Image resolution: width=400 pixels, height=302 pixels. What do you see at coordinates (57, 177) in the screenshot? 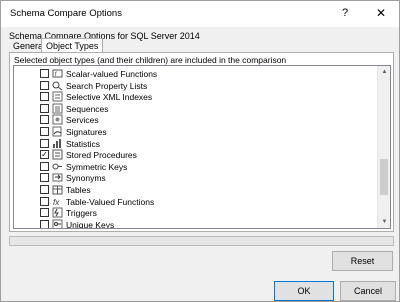
I see `synonym-icon` at bounding box center [57, 177].